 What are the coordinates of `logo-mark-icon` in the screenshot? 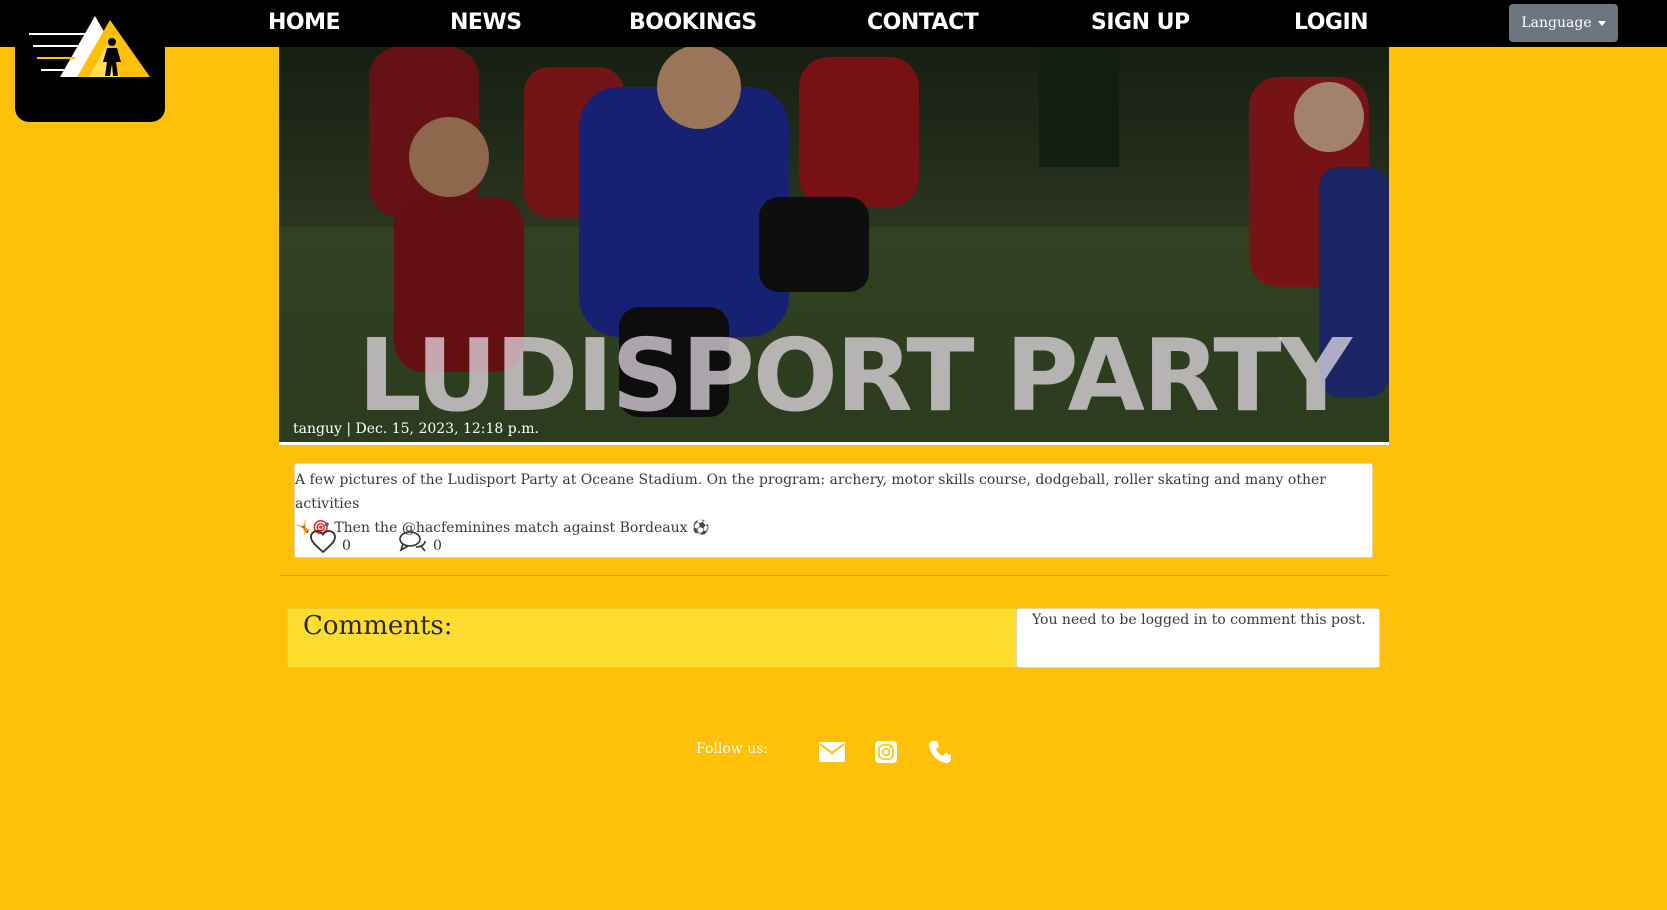 It's located at (89, 46).